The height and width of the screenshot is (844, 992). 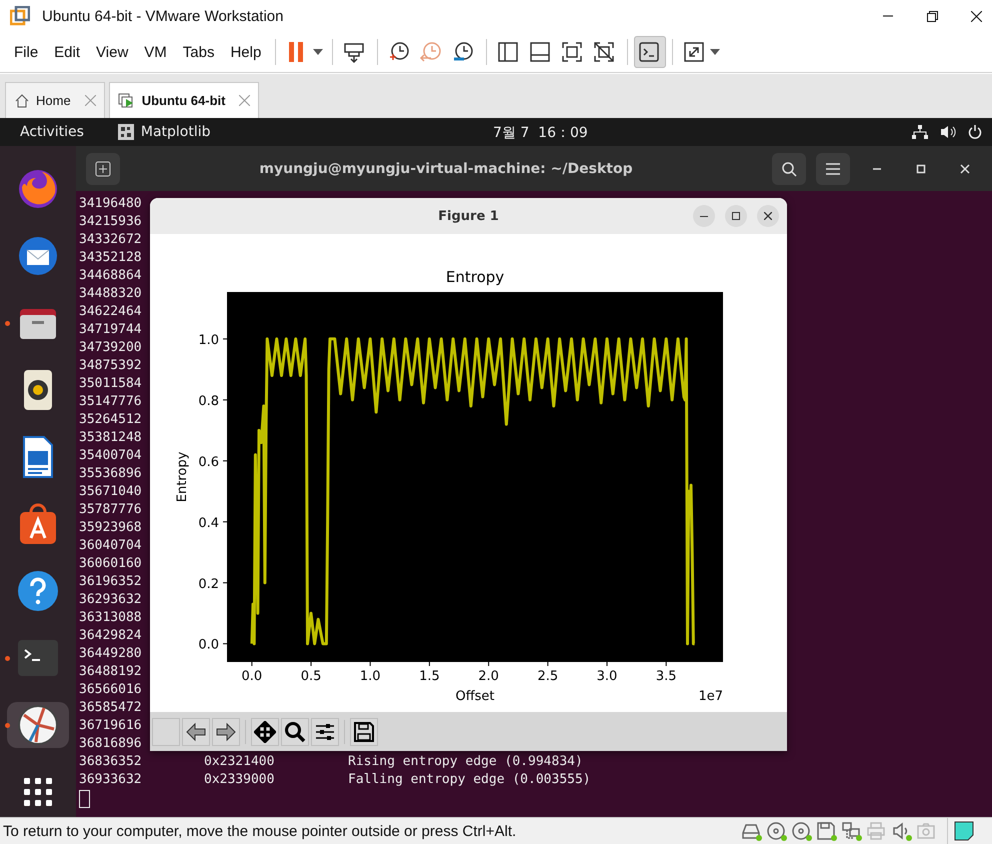 I want to click on terminal-text: 34739200, so click(x=110, y=348).